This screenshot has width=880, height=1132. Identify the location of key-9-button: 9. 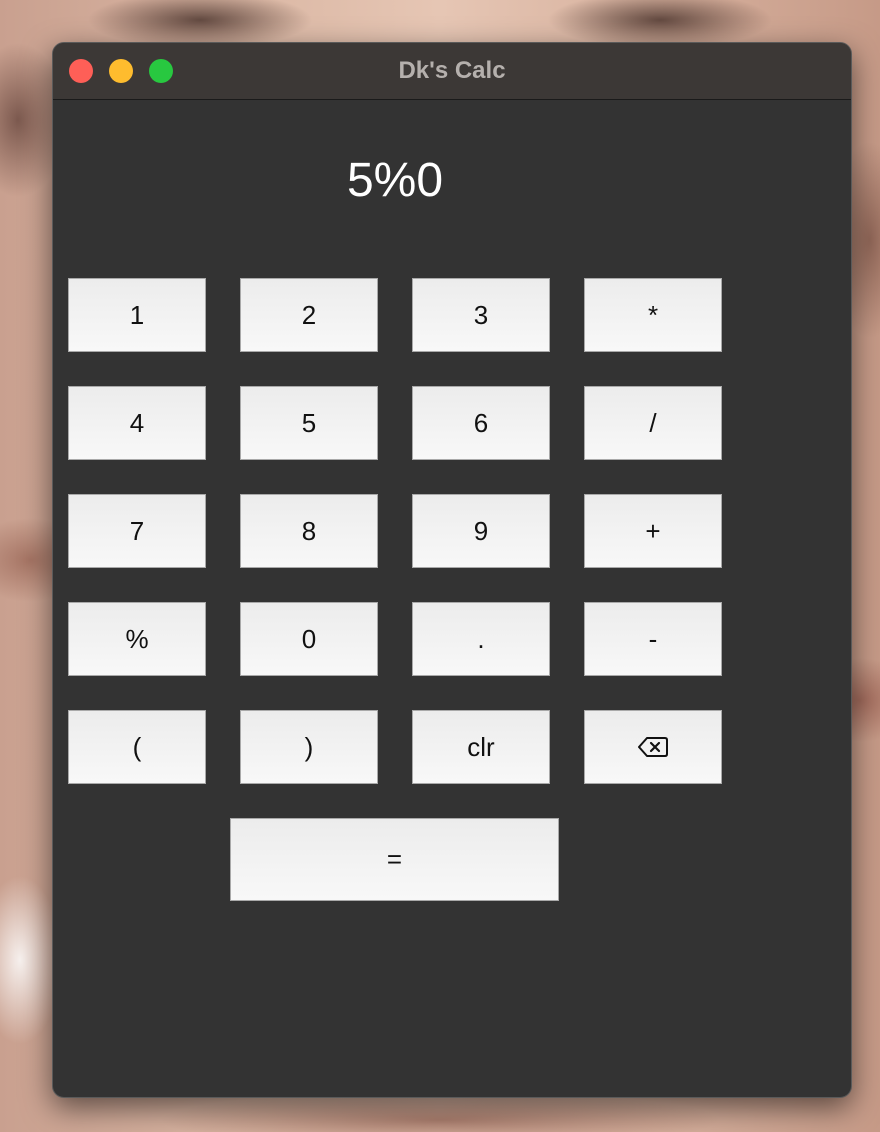
(481, 531).